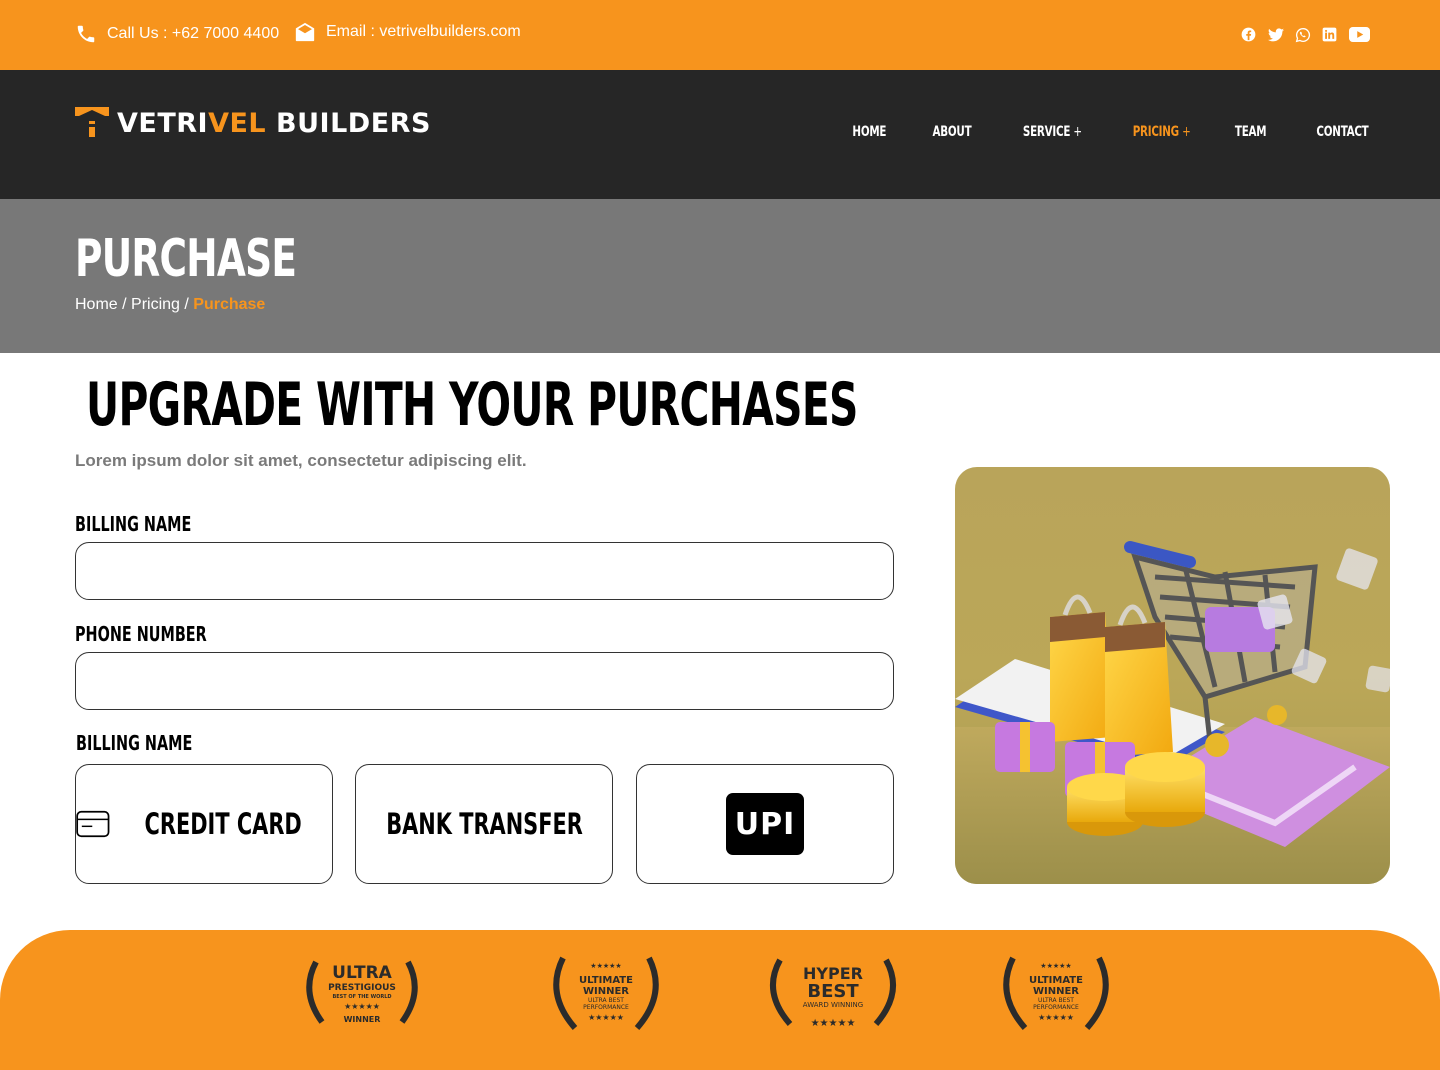 The width and height of the screenshot is (1440, 1070). I want to click on email-contact: Email : vetrivelbuilders.com, so click(407, 32).